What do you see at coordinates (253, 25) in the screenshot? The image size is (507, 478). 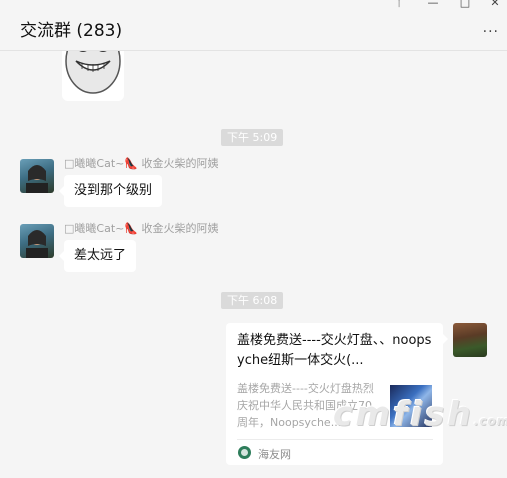 I see `chat-header: 交流群 (283) ᛉ — □ ✕ ···` at bounding box center [253, 25].